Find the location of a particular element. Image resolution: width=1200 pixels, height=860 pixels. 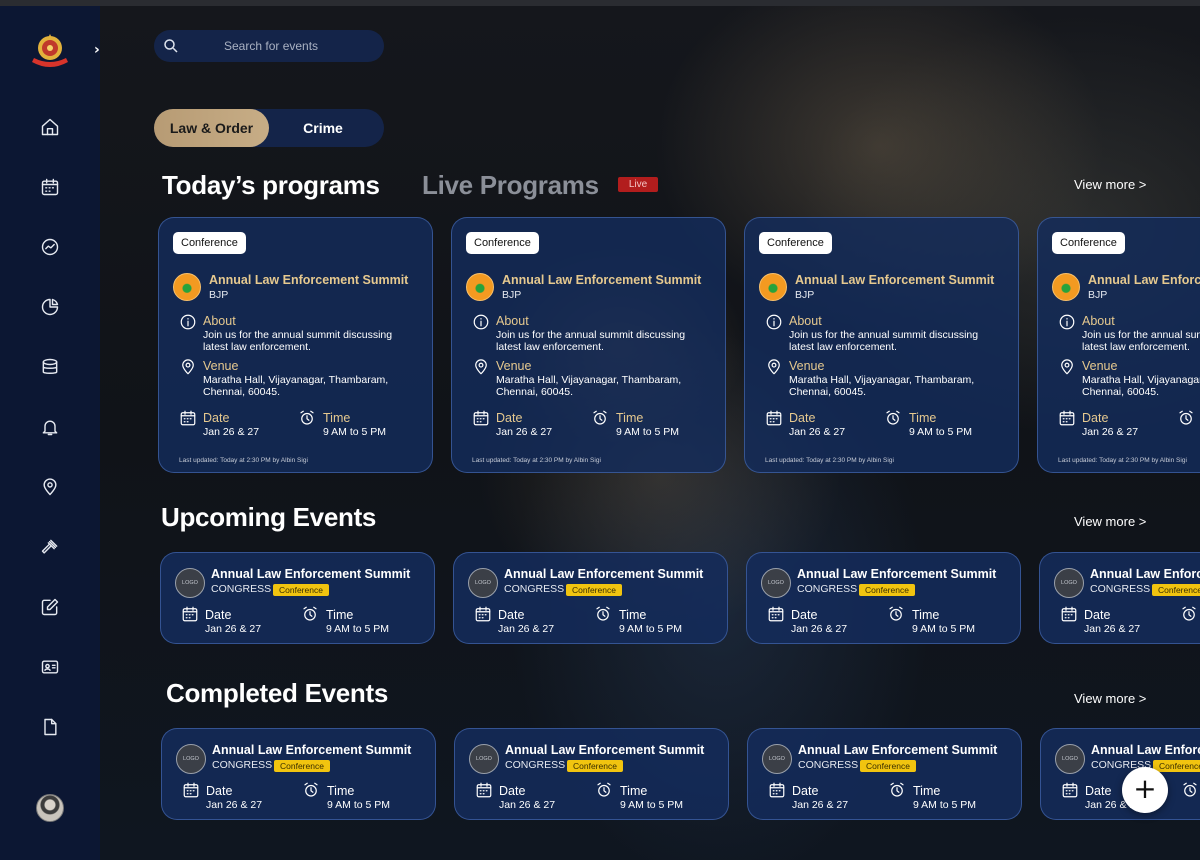

sidebar-expand-chevron-icon: › is located at coordinates (97, 50).